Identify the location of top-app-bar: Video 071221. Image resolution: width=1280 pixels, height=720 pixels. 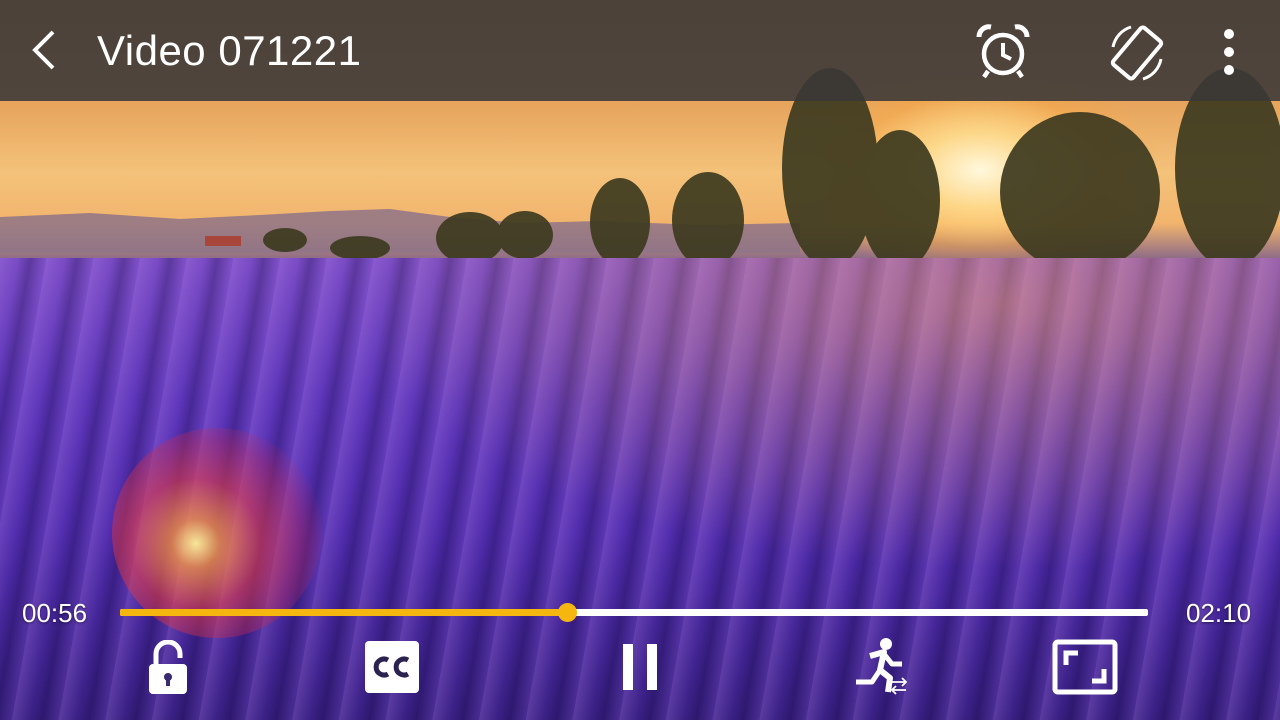
(640, 50).